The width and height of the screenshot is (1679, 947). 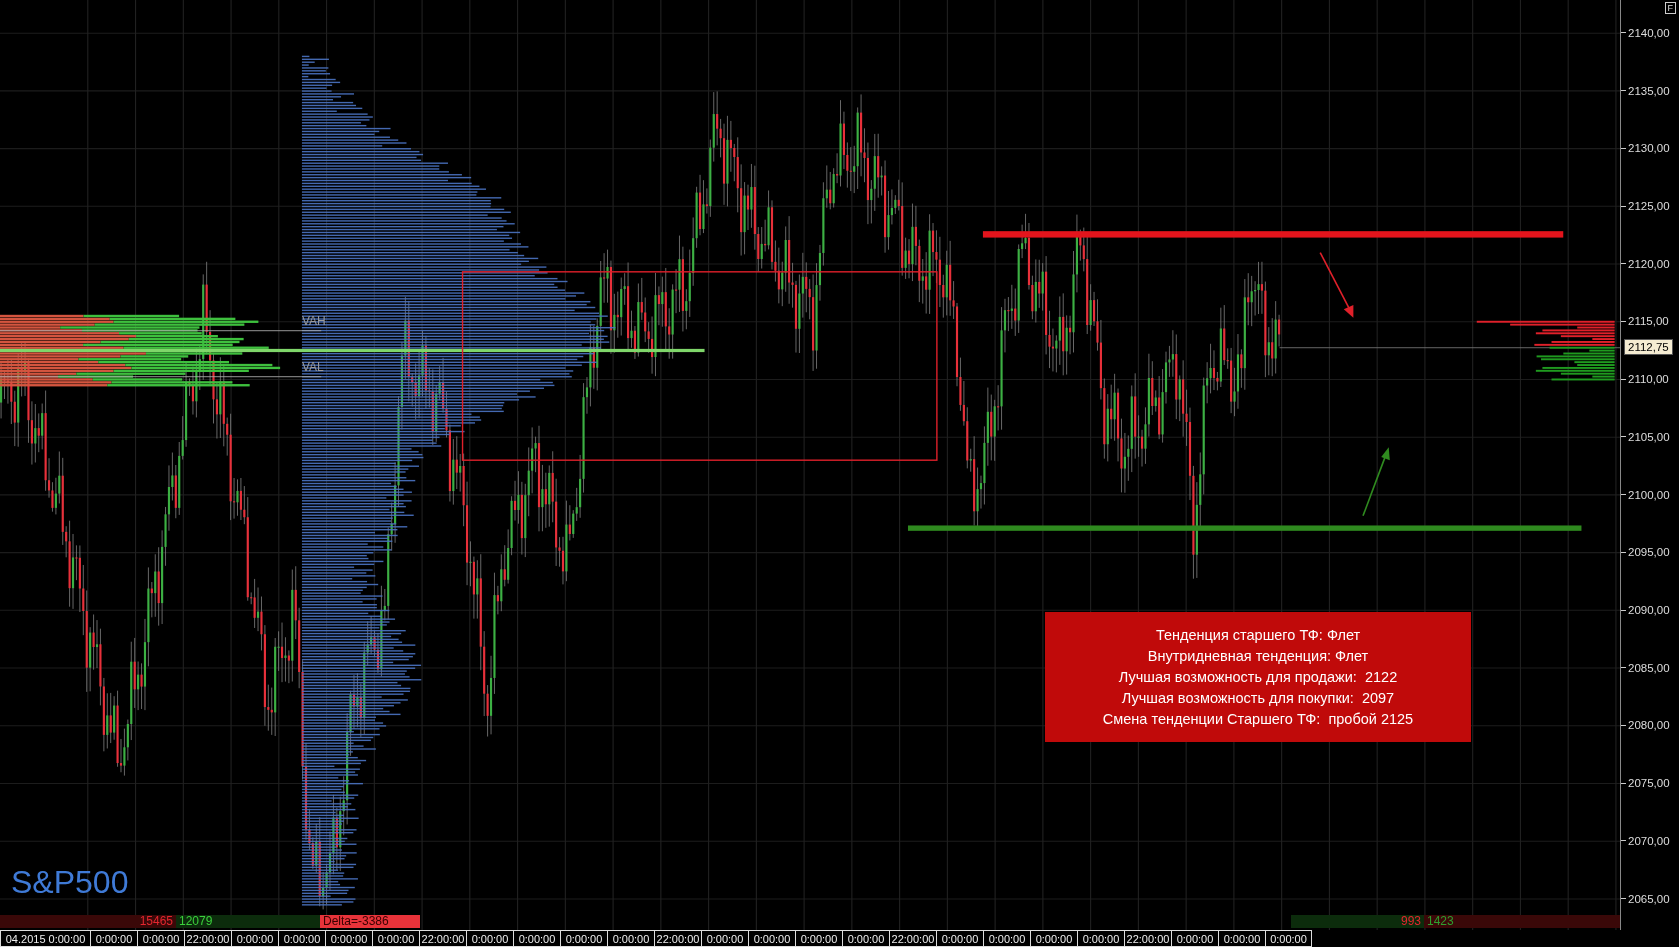 I want to click on price-label: 2085,00, so click(x=1649, y=667).